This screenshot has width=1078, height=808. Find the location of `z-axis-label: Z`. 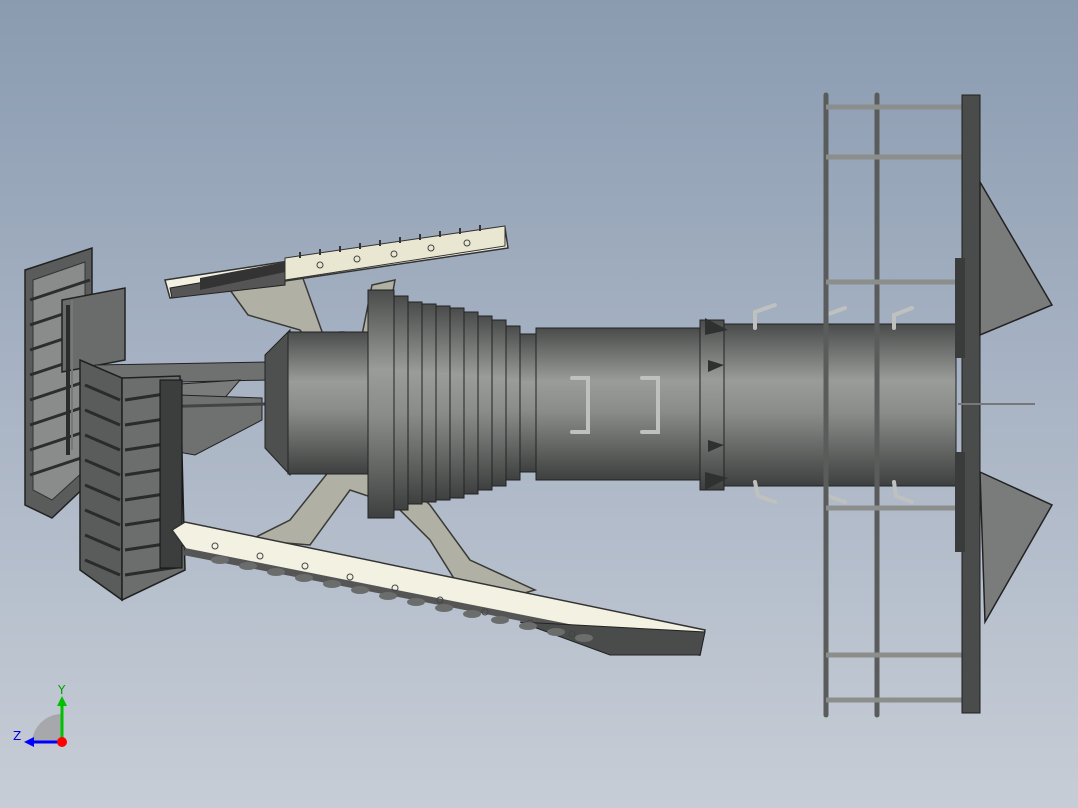

z-axis-label: Z is located at coordinates (17, 736).